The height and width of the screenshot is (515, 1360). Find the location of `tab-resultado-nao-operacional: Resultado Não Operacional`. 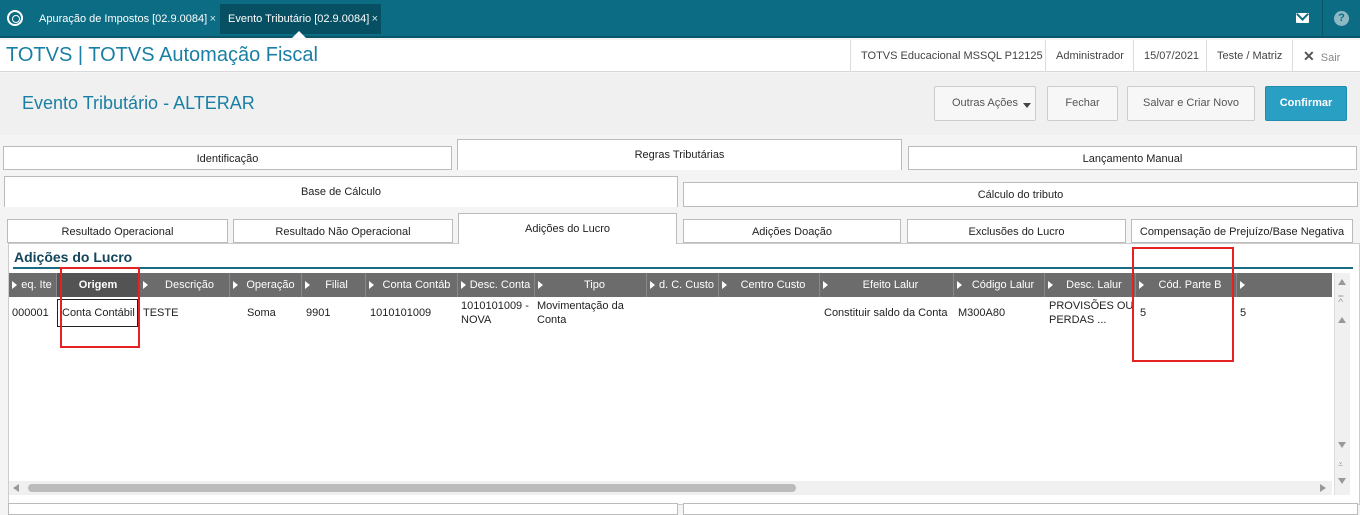

tab-resultado-nao-operacional: Resultado Não Operacional is located at coordinates (343, 231).